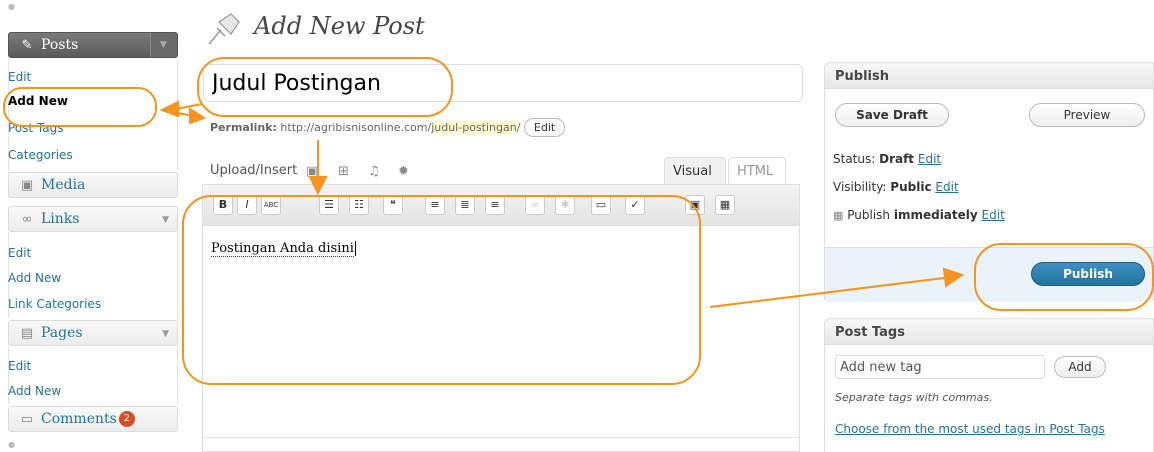 This screenshot has width=1154, height=452. What do you see at coordinates (36, 128) in the screenshot?
I see `submenu-post-tags: Post Tags` at bounding box center [36, 128].